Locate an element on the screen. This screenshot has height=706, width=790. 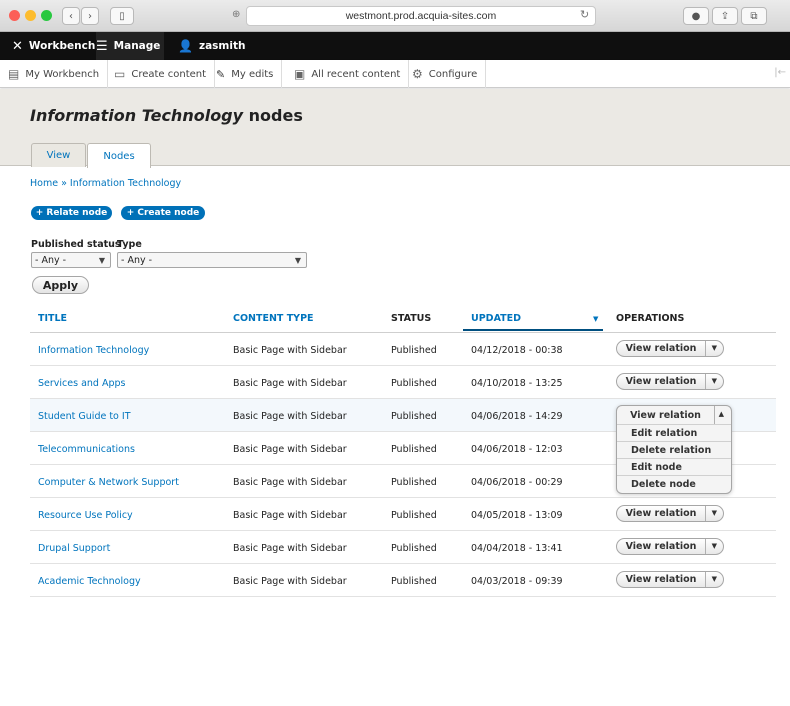
workbench-toolbar-item: ✕ Workbench is located at coordinates (53, 46).